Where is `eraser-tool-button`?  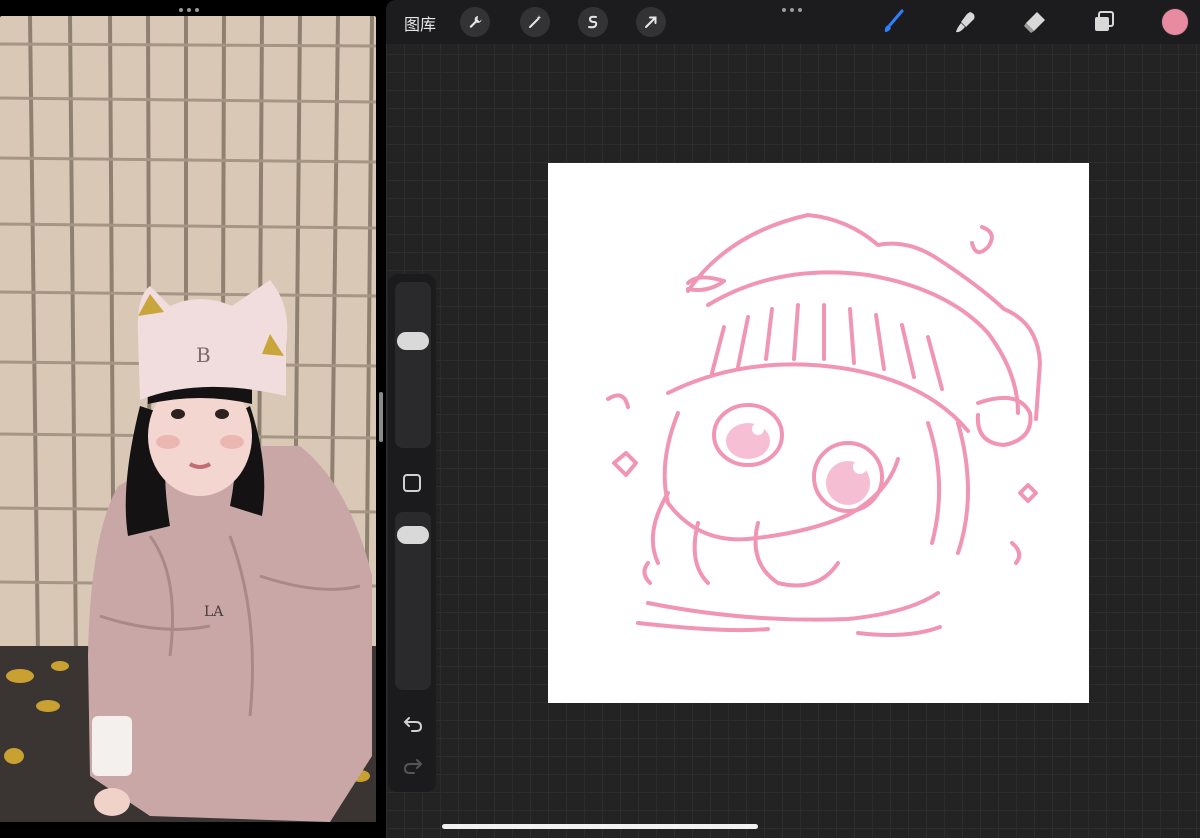 eraser-tool-button is located at coordinates (1034, 22).